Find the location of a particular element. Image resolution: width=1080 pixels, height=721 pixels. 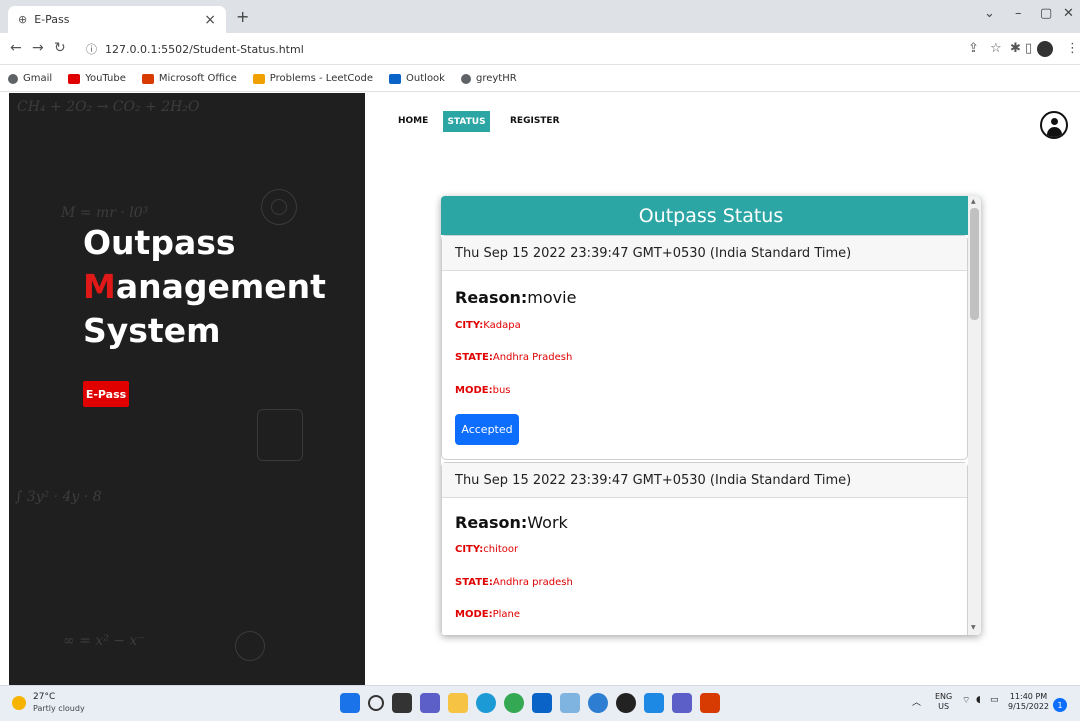

weather-icon is located at coordinates (19, 703).